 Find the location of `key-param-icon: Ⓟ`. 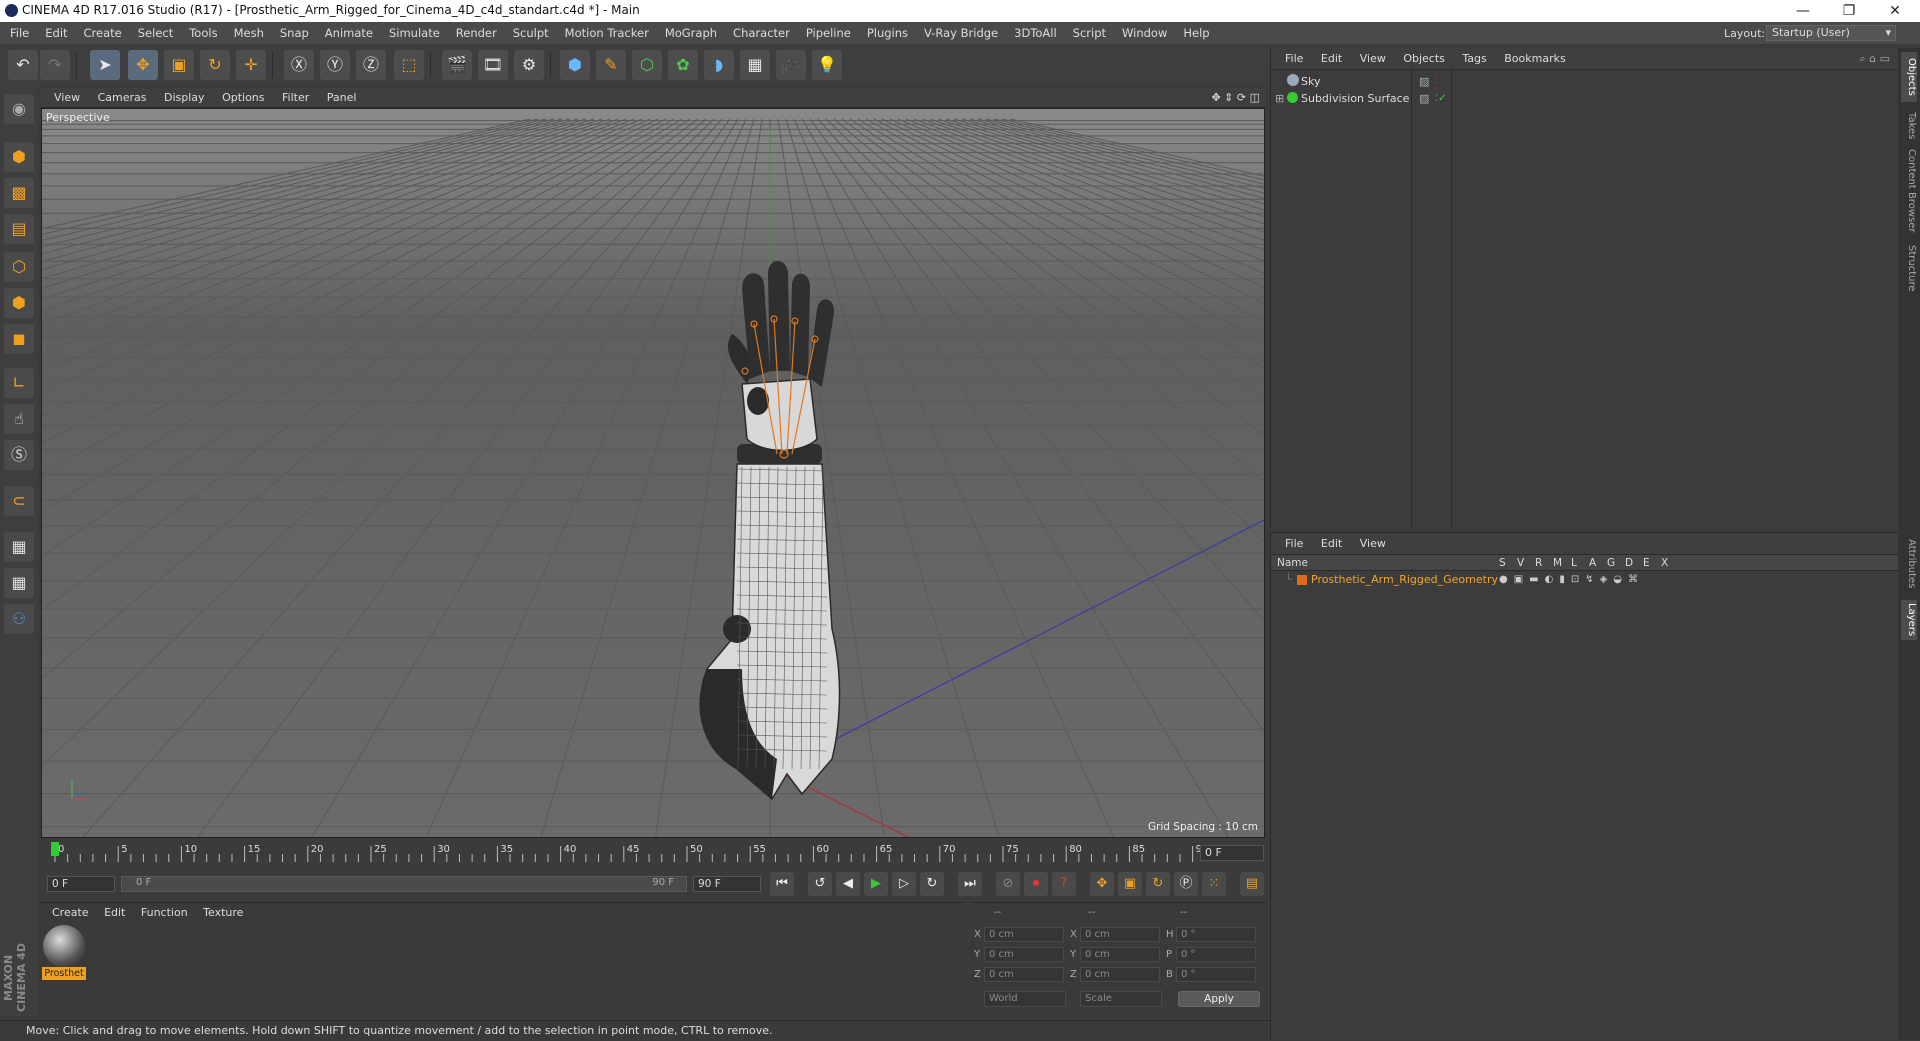

key-param-icon: Ⓟ is located at coordinates (1186, 884).